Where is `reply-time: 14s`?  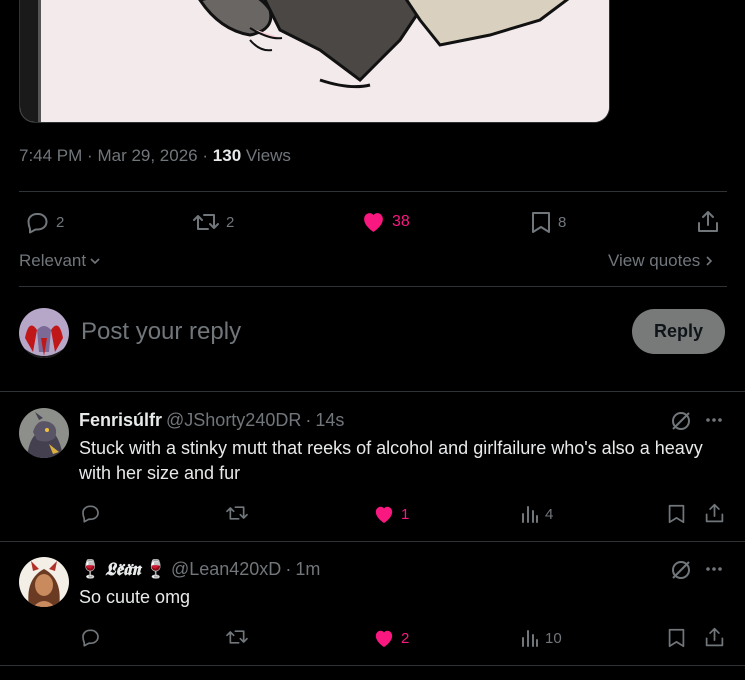
reply-time: 14s is located at coordinates (329, 420).